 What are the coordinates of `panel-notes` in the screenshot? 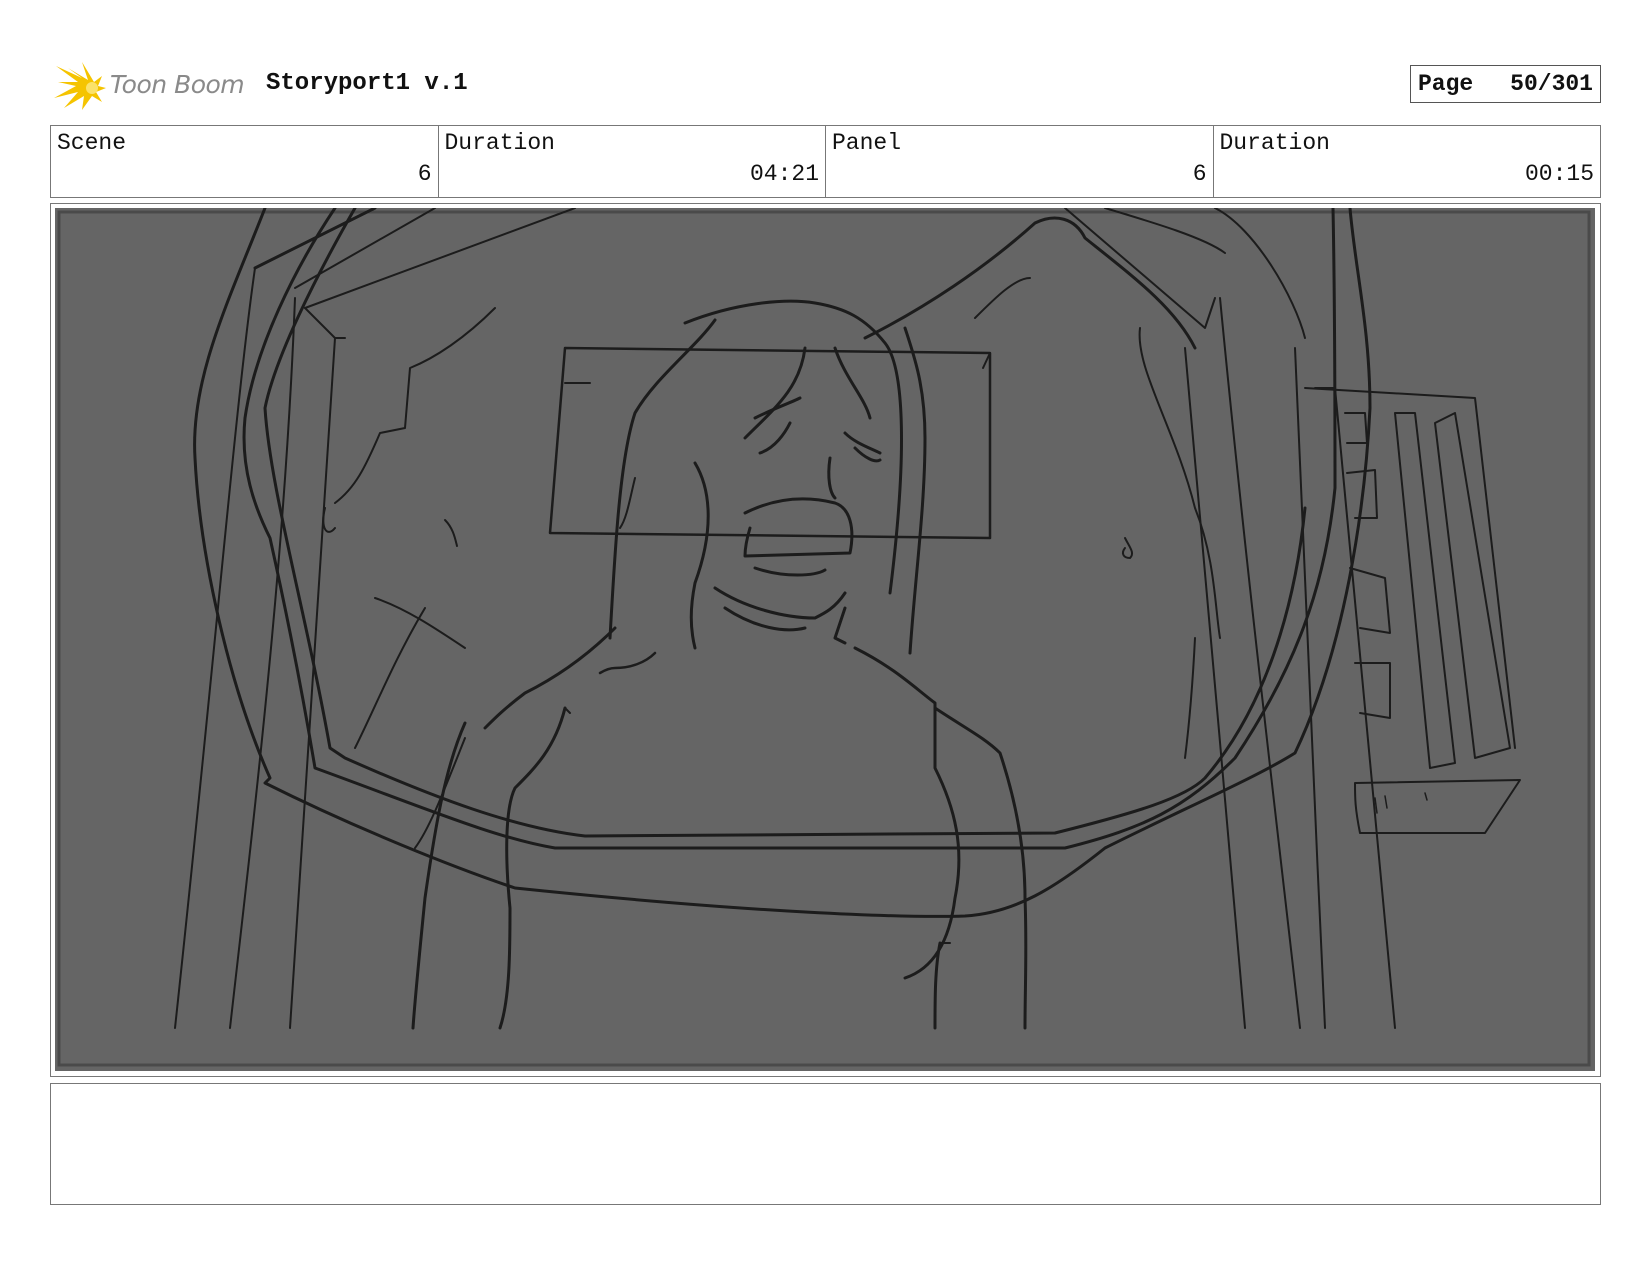 It's located at (825, 1144).